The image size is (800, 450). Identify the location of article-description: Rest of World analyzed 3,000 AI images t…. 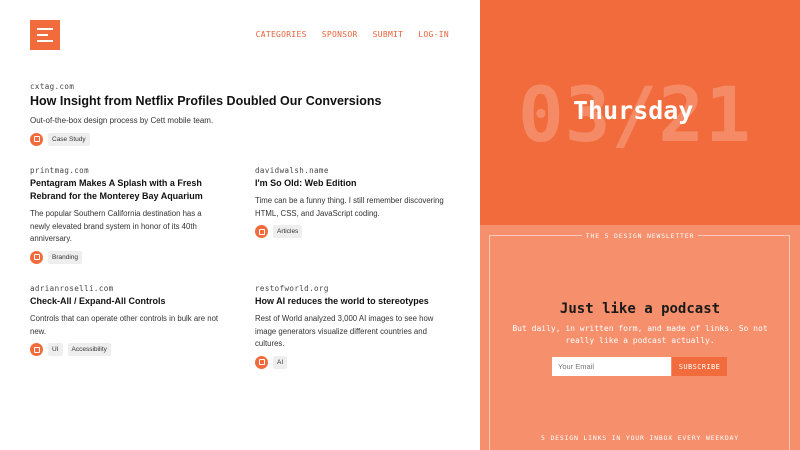
(344, 331).